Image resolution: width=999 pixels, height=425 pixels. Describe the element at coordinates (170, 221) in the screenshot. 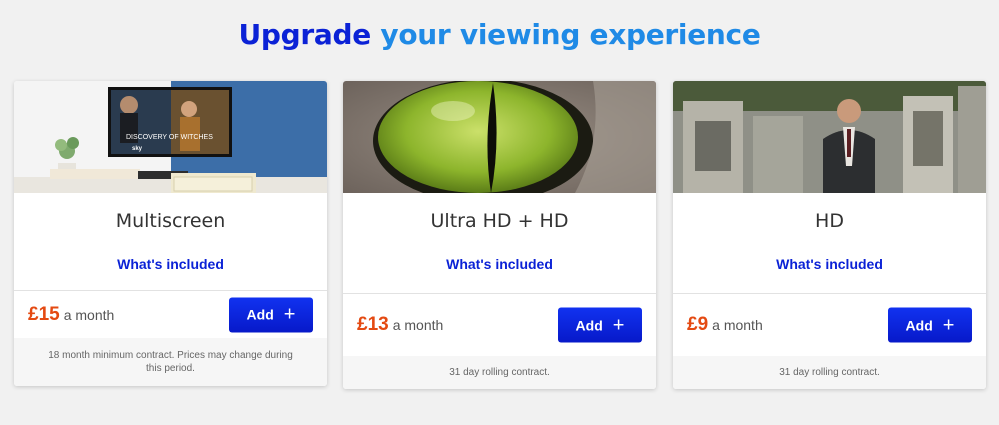

I see `card-title: Multiscreen` at that location.